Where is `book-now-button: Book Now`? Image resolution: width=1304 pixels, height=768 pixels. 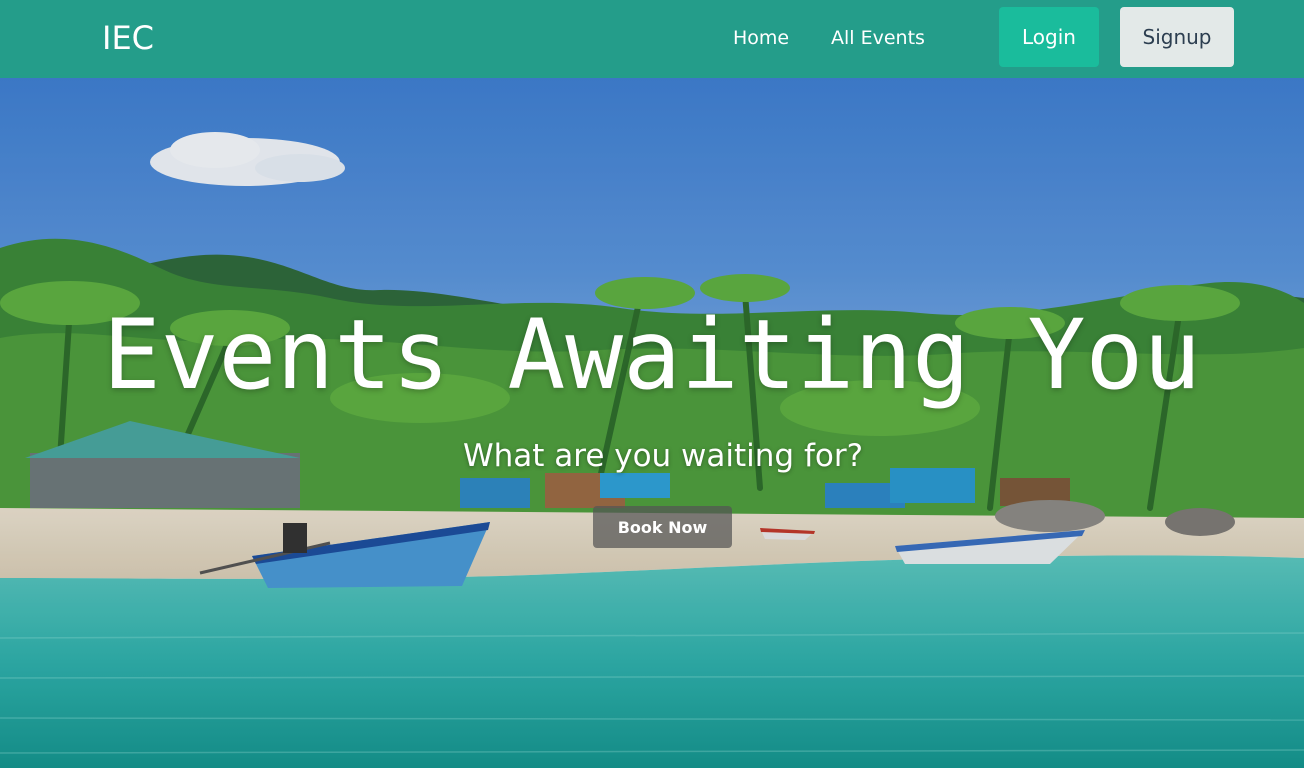 book-now-button: Book Now is located at coordinates (662, 527).